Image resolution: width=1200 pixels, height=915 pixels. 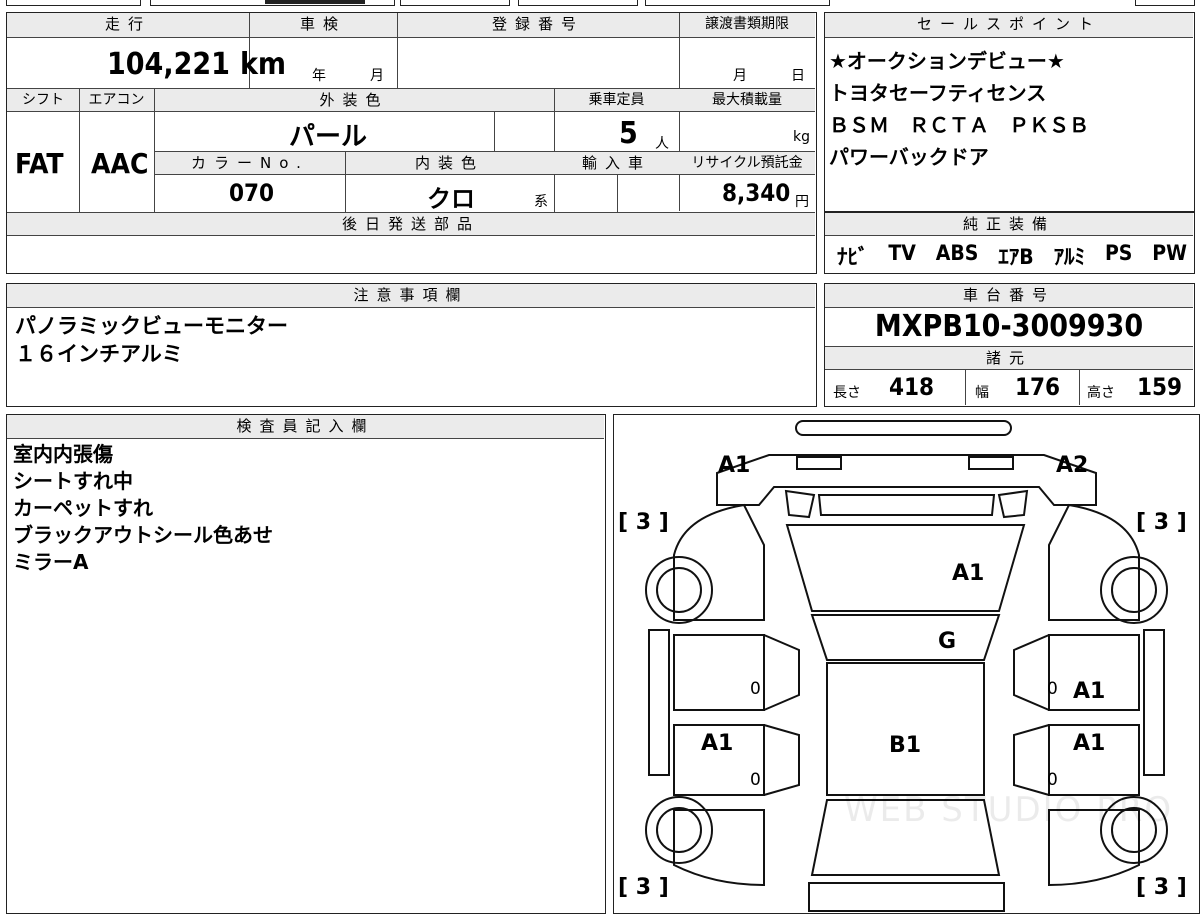 What do you see at coordinates (354, 100) in the screenshot?
I see `exterior-header: 外装色` at bounding box center [354, 100].